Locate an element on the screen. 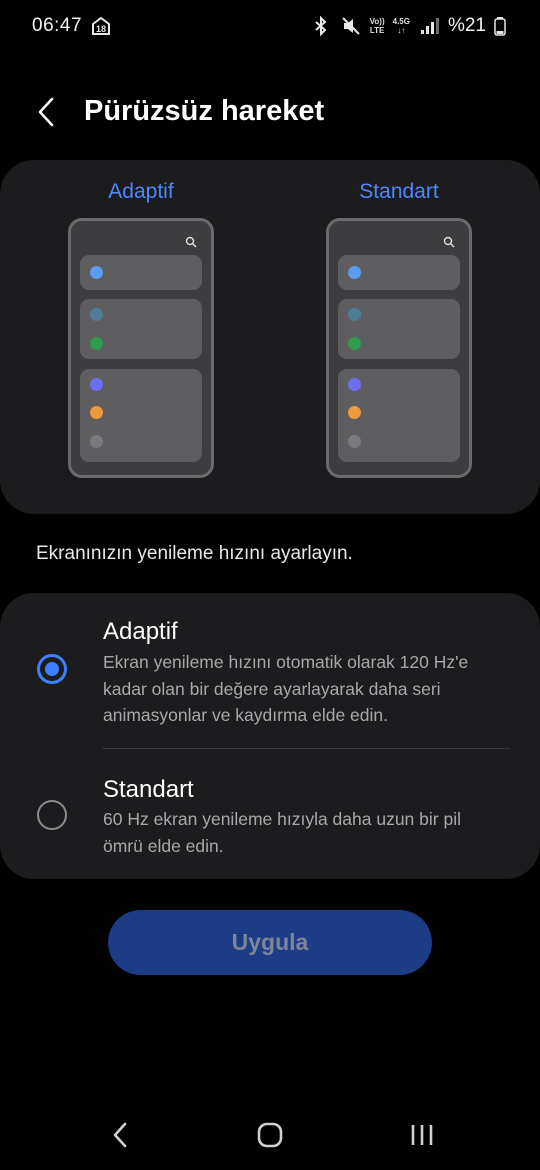 This screenshot has height=1170, width=540. network-type-icon: 4.5G ↓↑ is located at coordinates (401, 26).